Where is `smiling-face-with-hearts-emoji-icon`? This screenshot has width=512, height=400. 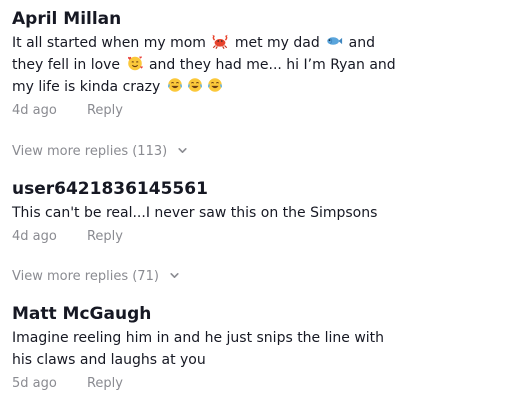 smiling-face-with-hearts-emoji-icon is located at coordinates (135, 63).